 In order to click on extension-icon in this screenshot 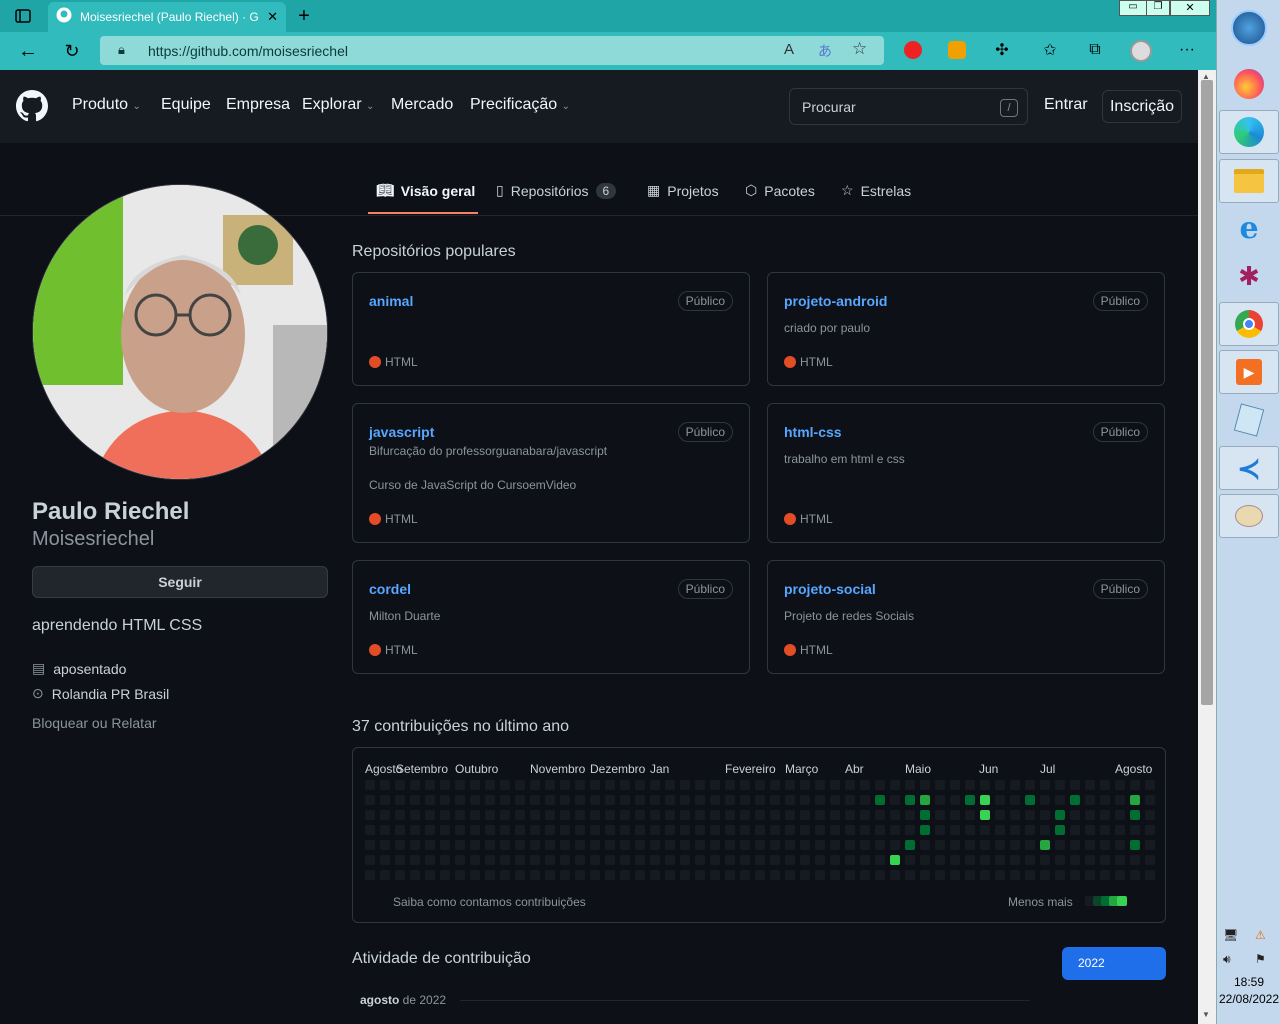, I will do `click(957, 50)`.